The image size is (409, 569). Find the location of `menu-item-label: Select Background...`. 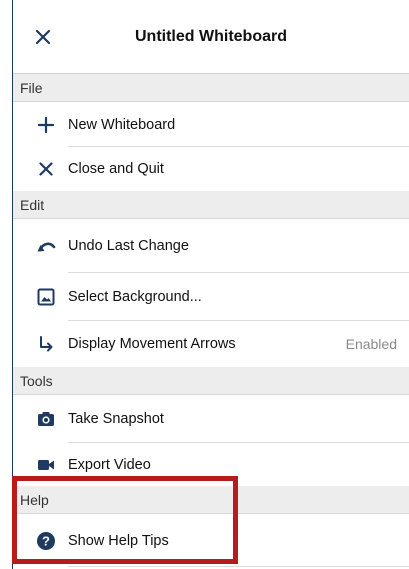

menu-item-label: Select Background... is located at coordinates (135, 297).